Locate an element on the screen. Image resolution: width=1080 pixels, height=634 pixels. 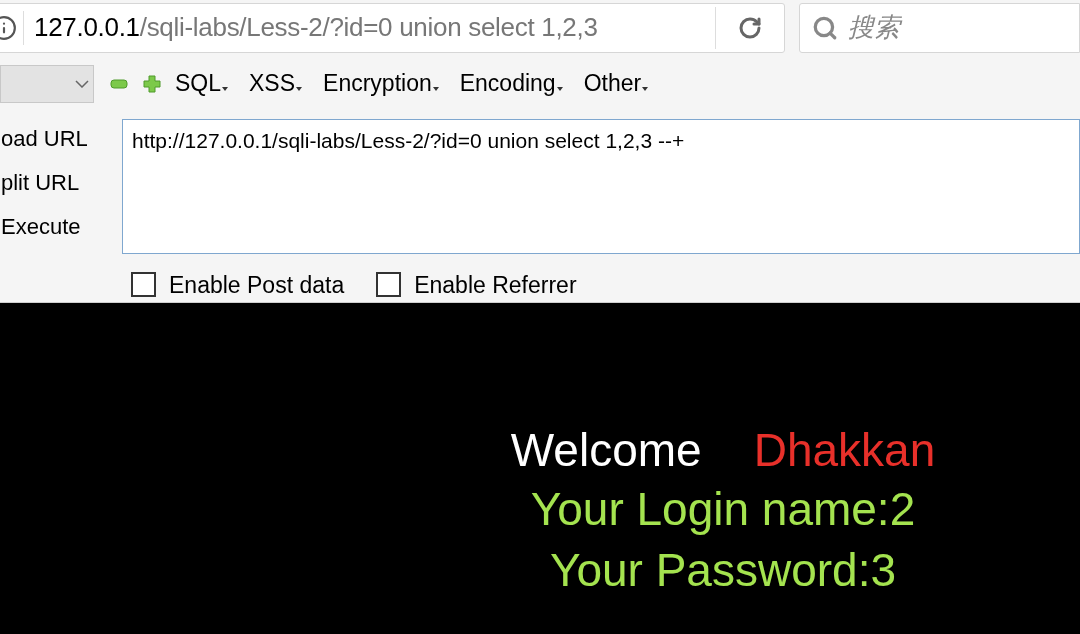
user-name: Dhakkan is located at coordinates (844, 450).